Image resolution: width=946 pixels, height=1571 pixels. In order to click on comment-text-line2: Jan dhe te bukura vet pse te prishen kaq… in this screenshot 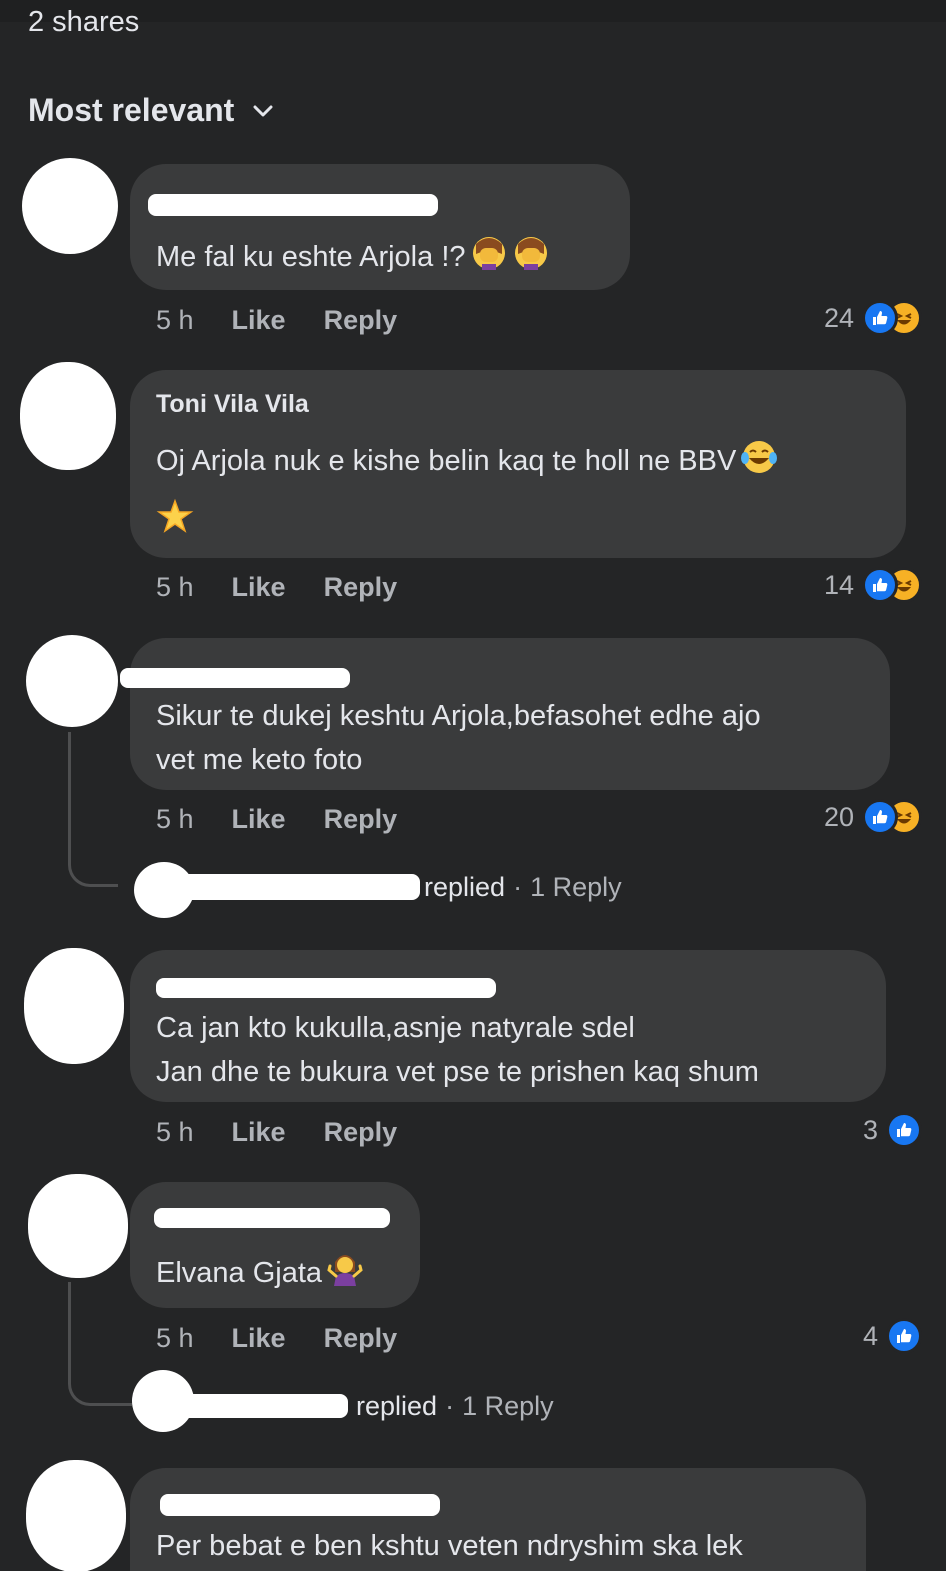, I will do `click(457, 1072)`.